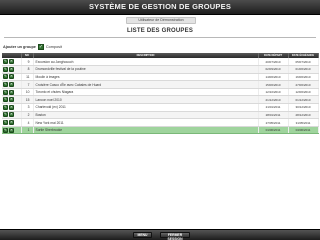  Describe the element at coordinates (303, 92) in the screenshot. I see `row-end-date: 12/06/2010` at that location.